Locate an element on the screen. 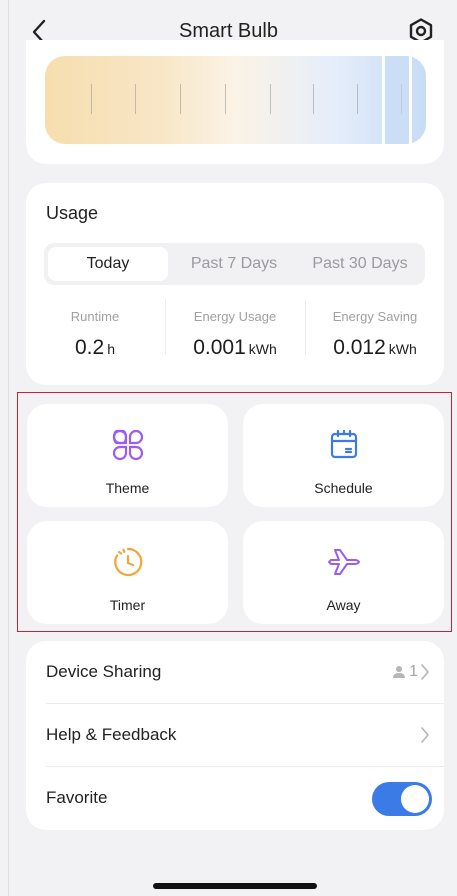  usage-title: Usage is located at coordinates (72, 213).